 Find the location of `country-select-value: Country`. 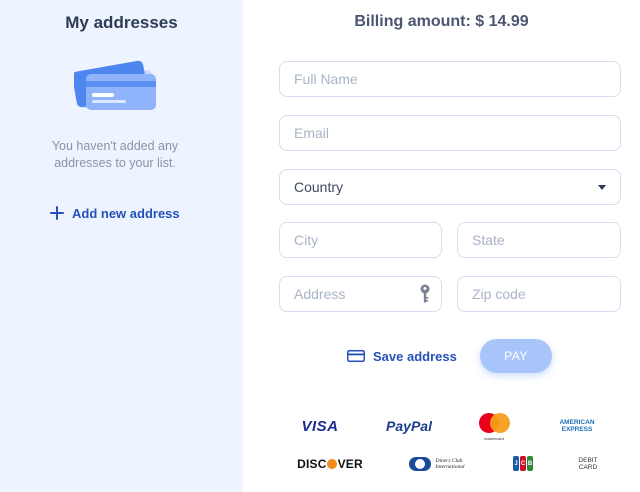

country-select-value: Country is located at coordinates (319, 187).